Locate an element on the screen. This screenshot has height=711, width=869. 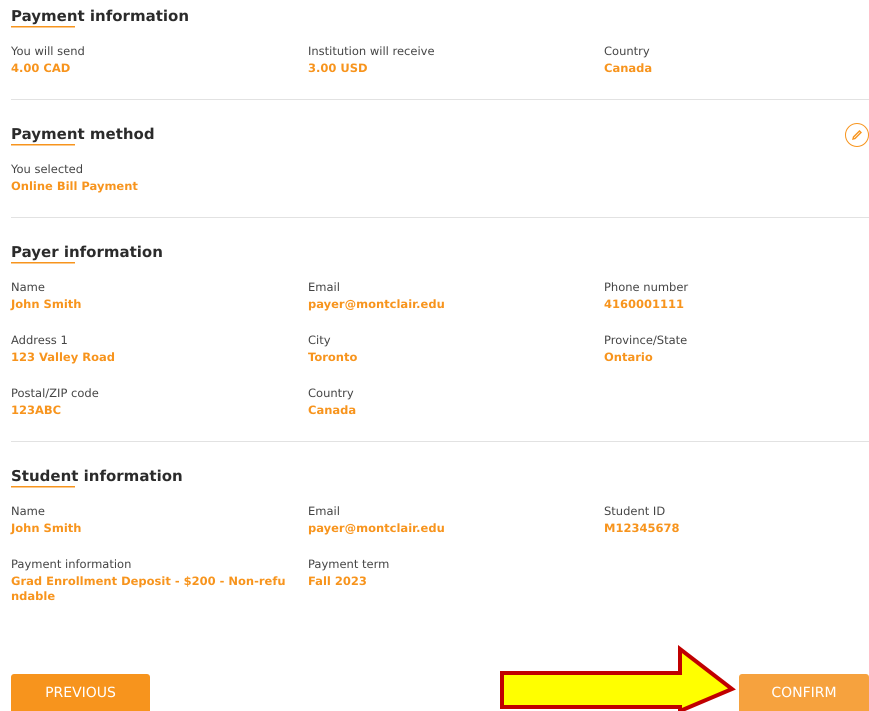
field-label: Payment term is located at coordinates (349, 564).